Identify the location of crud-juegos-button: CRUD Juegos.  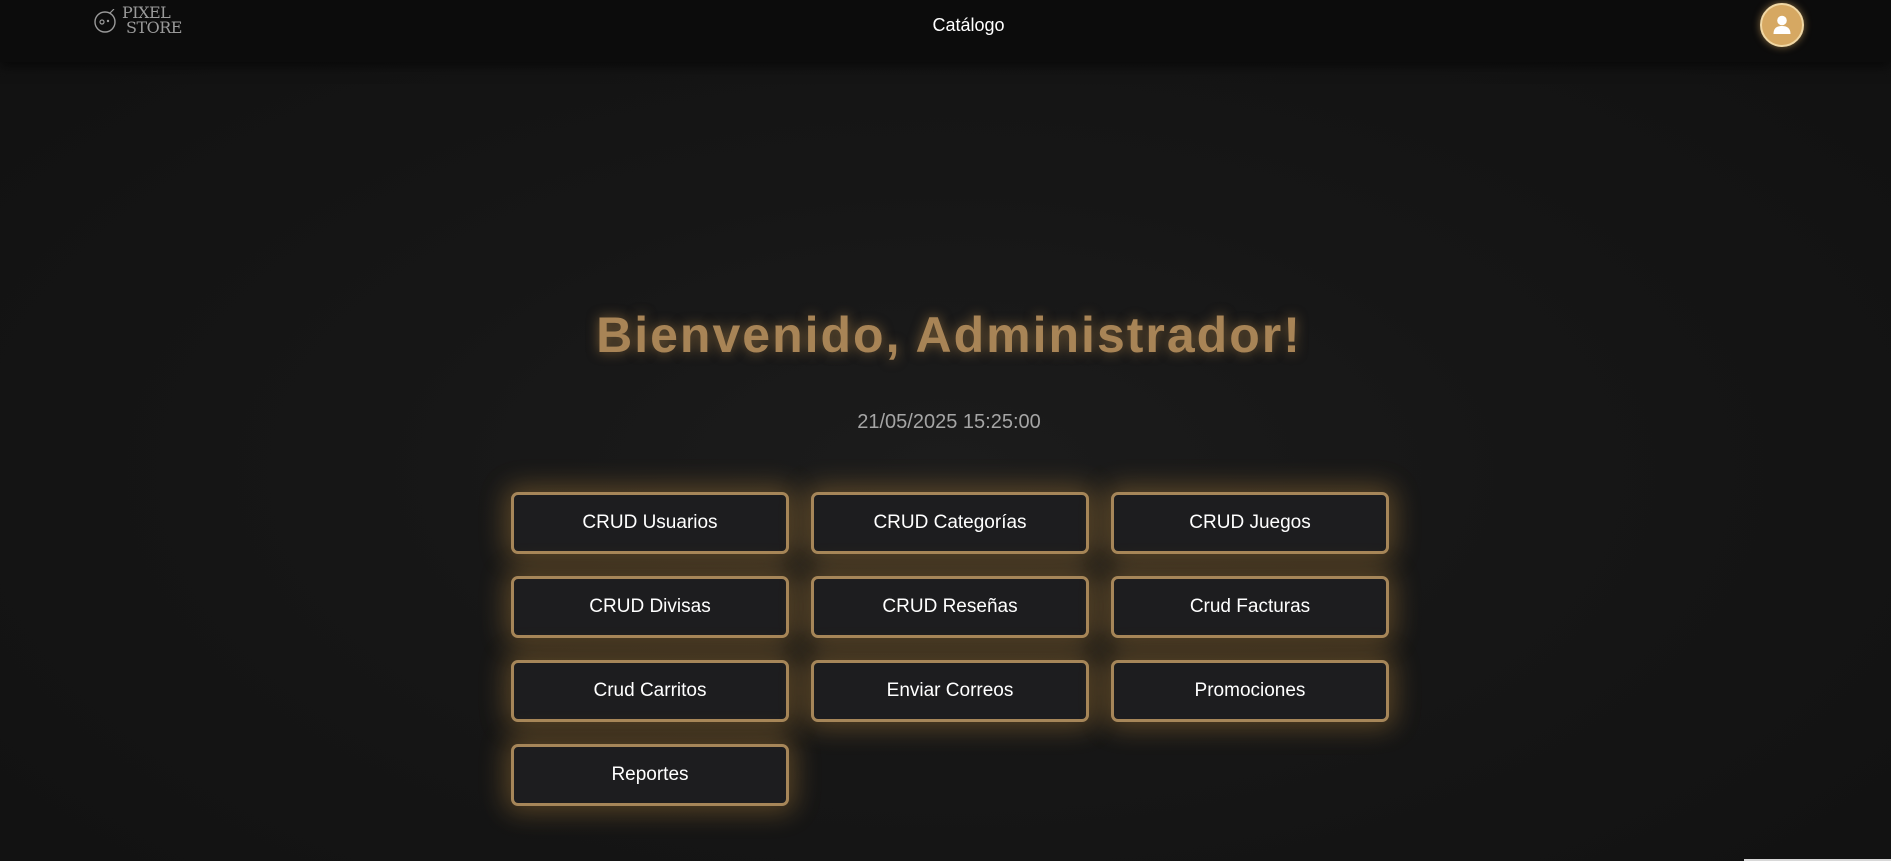
(1250, 523).